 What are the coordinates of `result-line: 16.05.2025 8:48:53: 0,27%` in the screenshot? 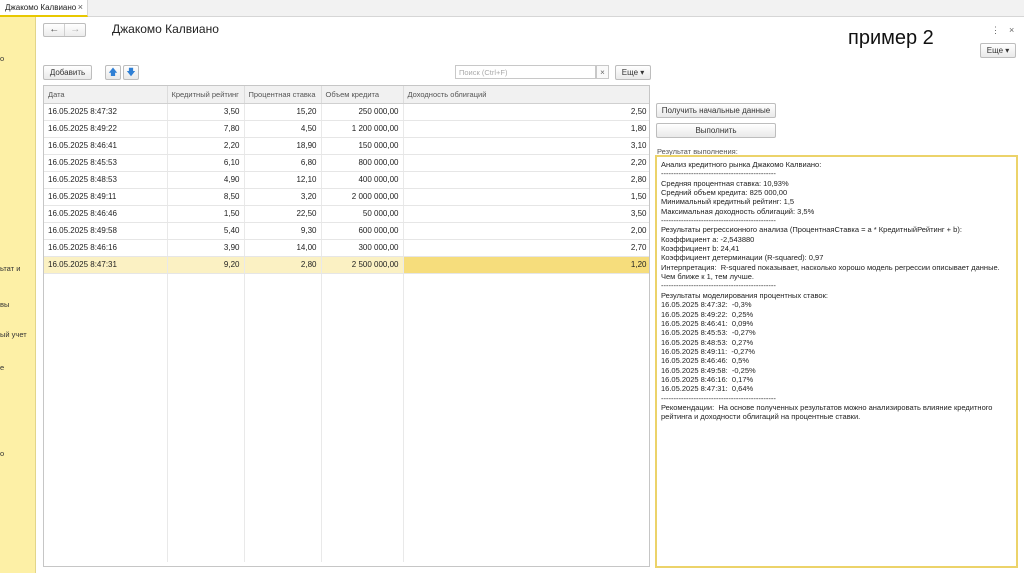 It's located at (707, 342).